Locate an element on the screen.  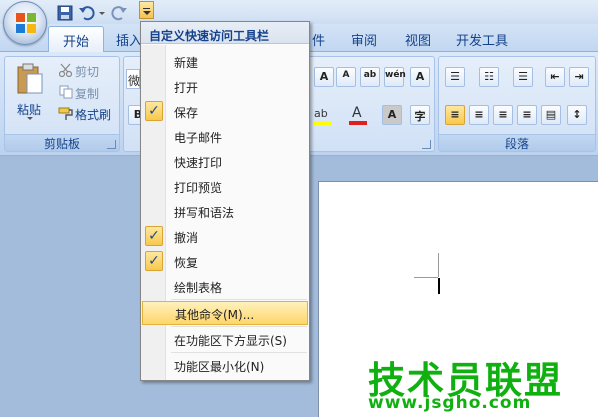
format-painter-icon is located at coordinates (66, 114).